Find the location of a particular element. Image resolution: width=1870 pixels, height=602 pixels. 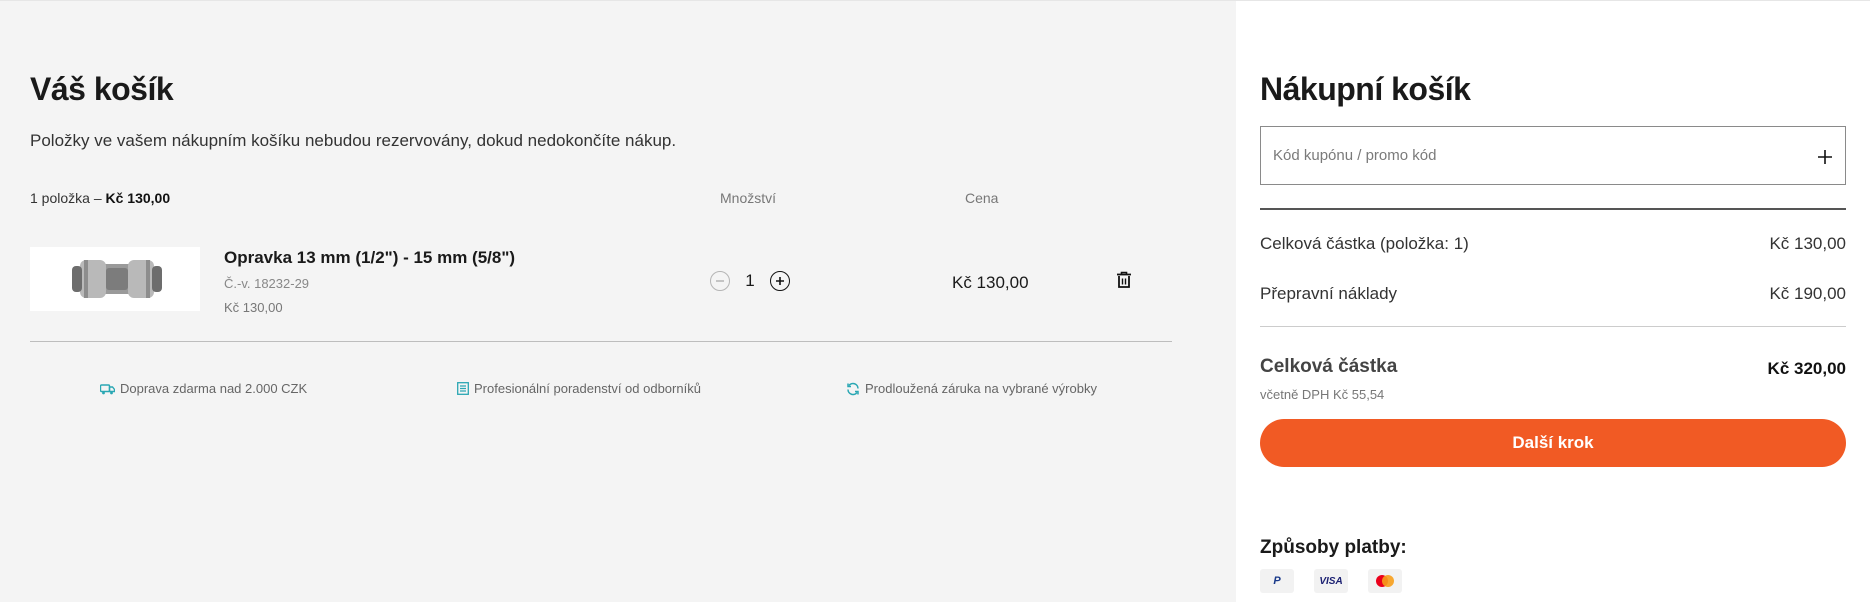

shipping-label: Přepravní náklady is located at coordinates (1329, 293).